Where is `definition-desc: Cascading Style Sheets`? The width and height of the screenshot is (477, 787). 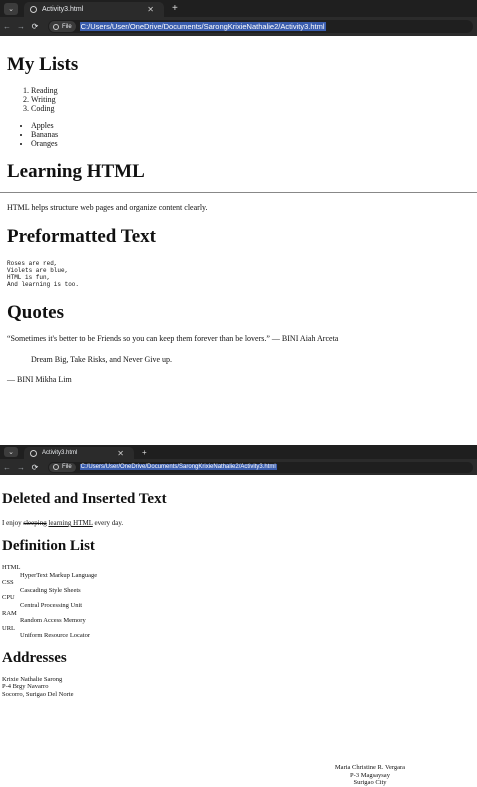
definition-desc: Cascading Style Sheets is located at coordinates (50, 590).